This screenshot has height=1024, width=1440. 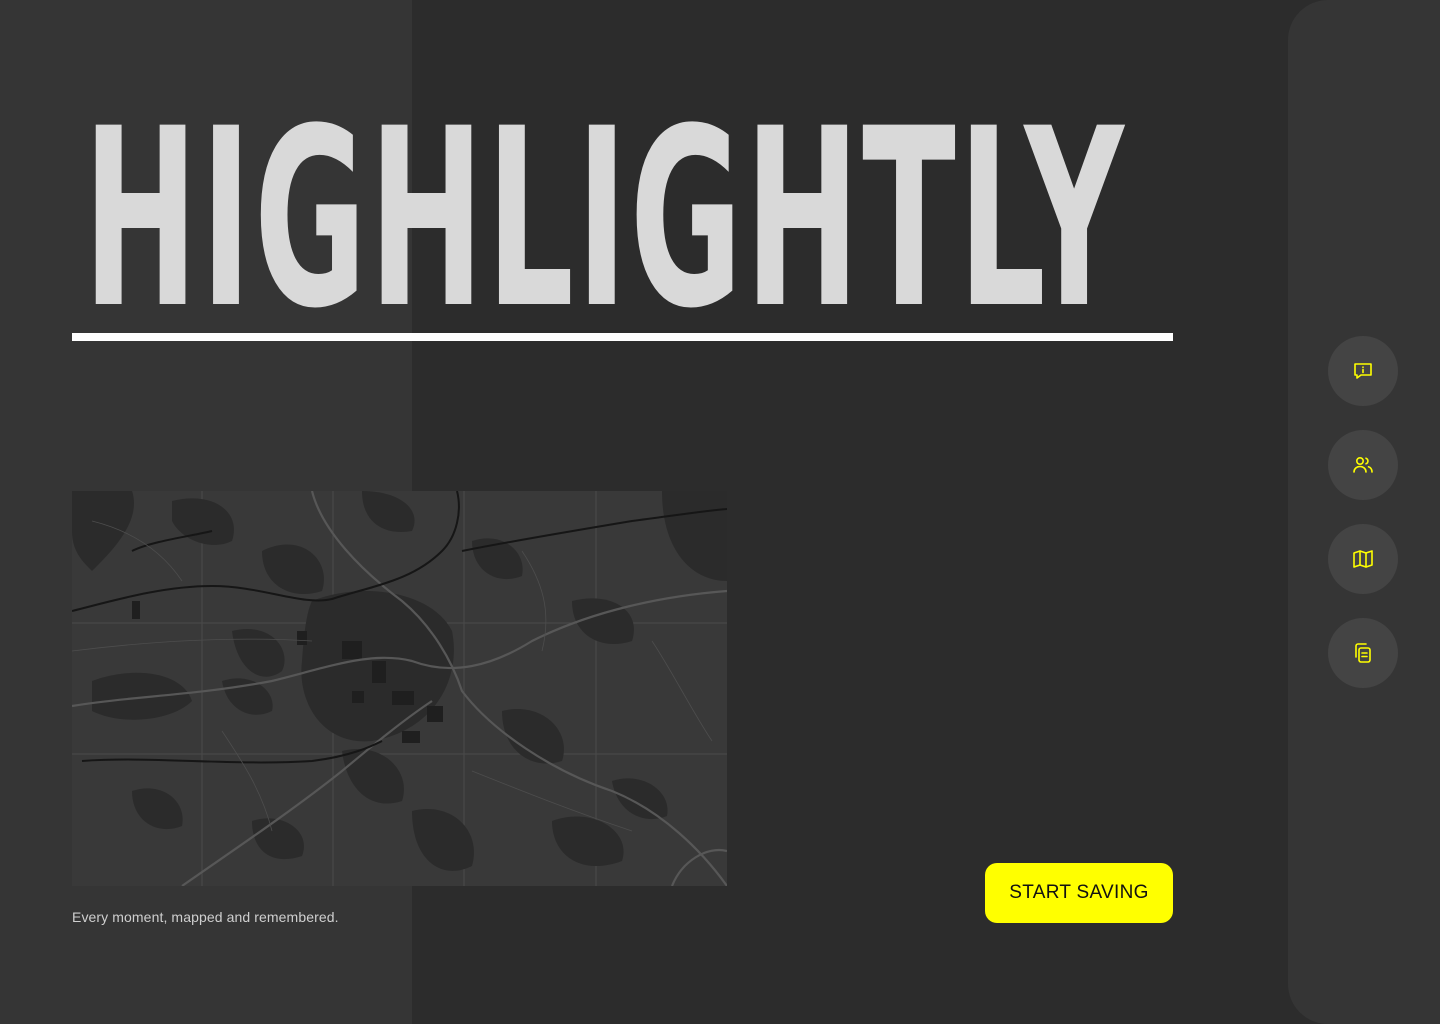 I want to click on rail-button-users, so click(x=1363, y=465).